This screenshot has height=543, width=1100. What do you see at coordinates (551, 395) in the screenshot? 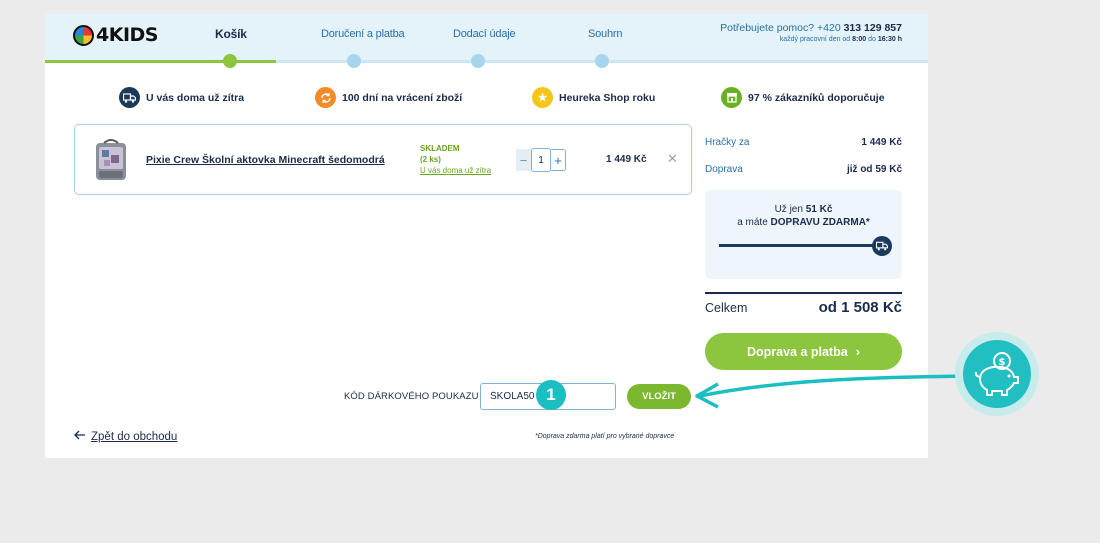
I see `tutorial-step-badge: 1` at bounding box center [551, 395].